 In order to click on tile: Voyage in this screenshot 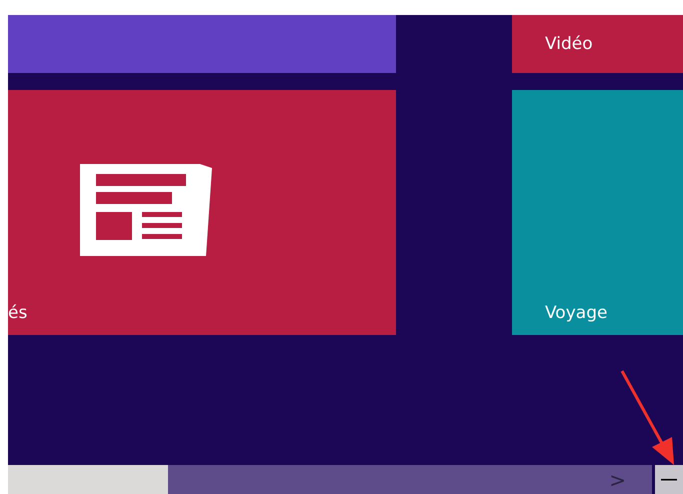, I will do `click(597, 212)`.